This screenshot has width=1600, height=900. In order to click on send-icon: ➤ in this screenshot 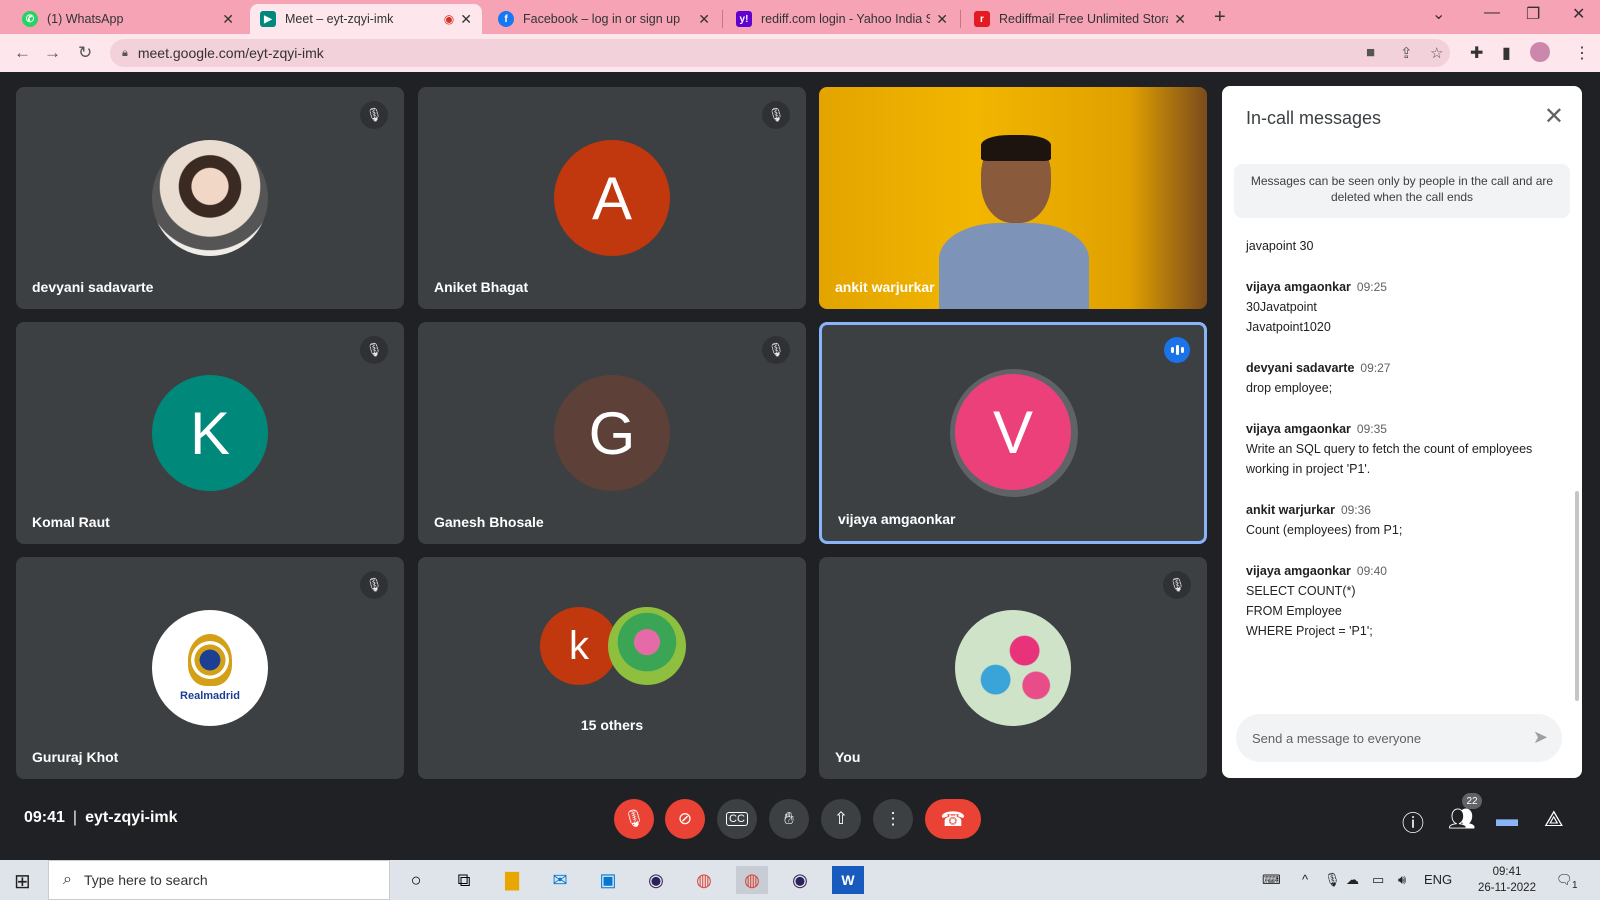, I will do `click(1540, 737)`.